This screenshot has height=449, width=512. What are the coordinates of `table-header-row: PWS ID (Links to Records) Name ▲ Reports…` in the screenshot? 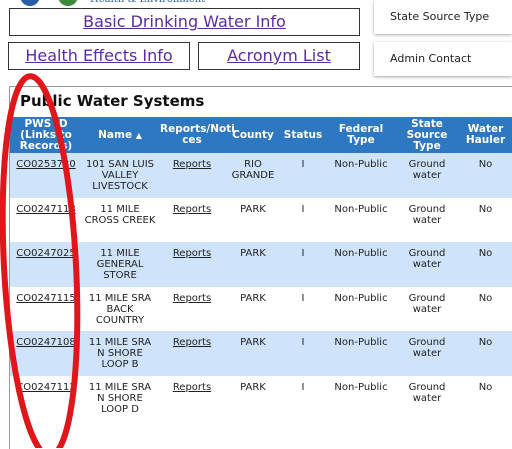 It's located at (261, 135).